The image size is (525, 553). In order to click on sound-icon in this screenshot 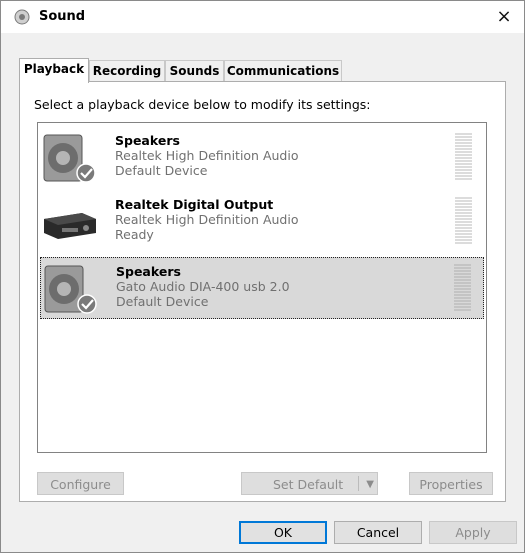, I will do `click(22, 17)`.